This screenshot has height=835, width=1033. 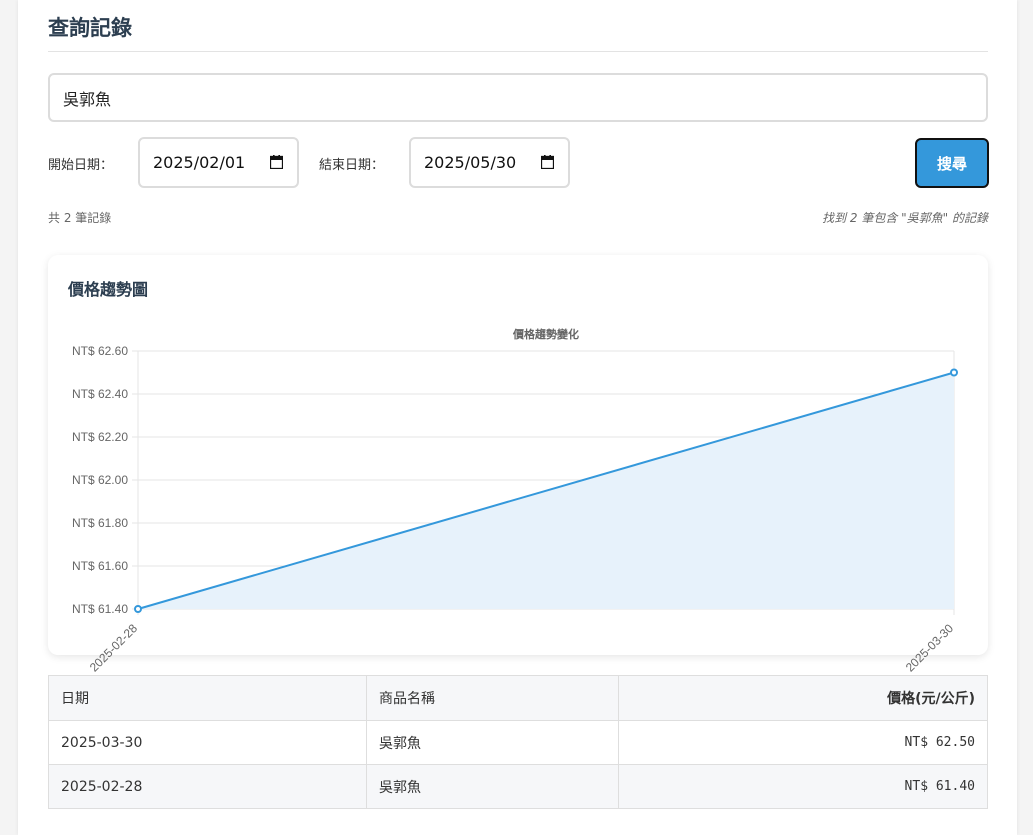 What do you see at coordinates (470, 162) in the screenshot?
I see `end-date-value: 2025/05/30` at bounding box center [470, 162].